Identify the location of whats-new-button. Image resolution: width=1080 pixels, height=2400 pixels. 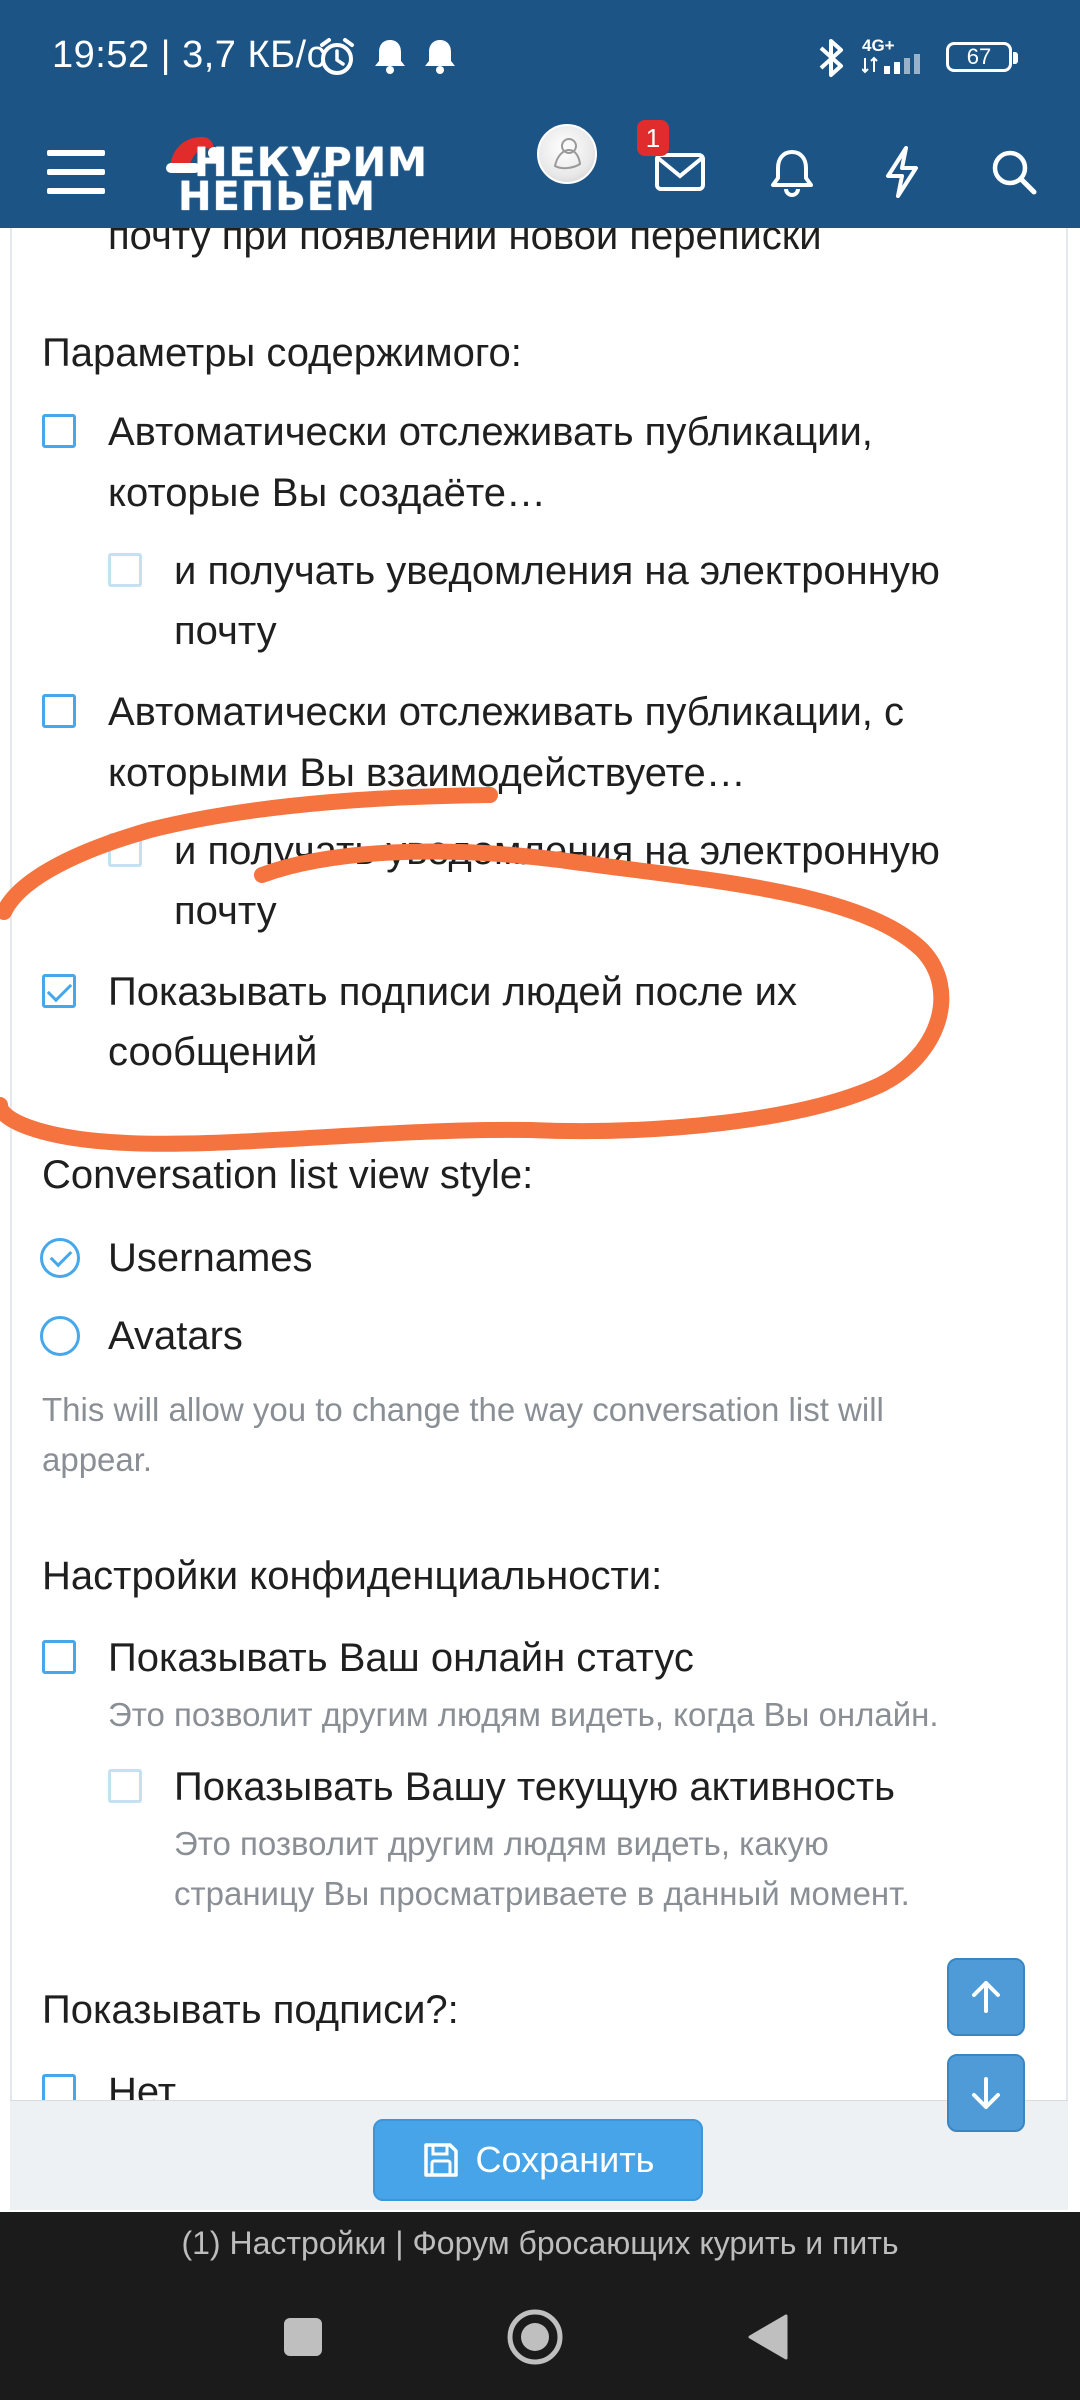
(902, 171).